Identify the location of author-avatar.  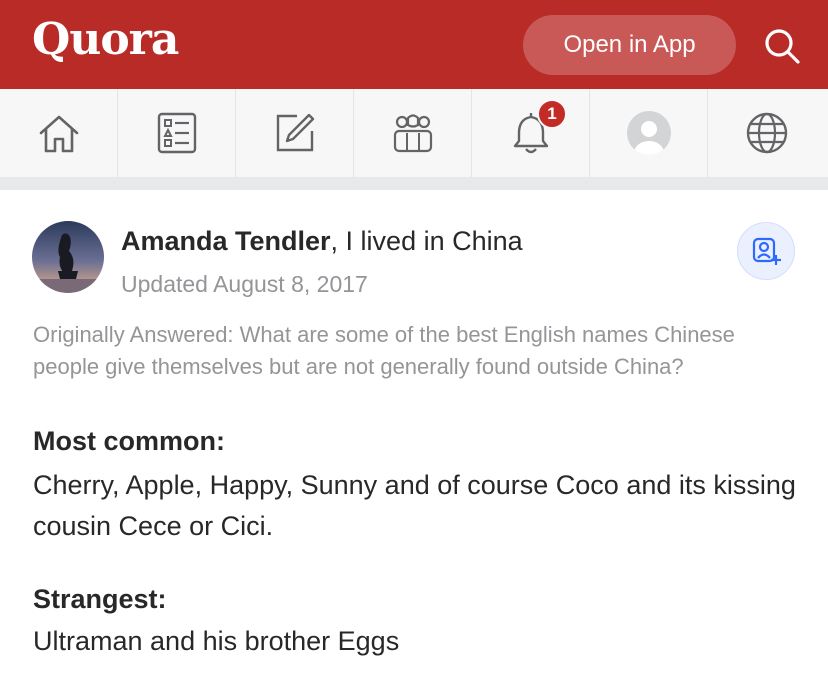
(68, 257).